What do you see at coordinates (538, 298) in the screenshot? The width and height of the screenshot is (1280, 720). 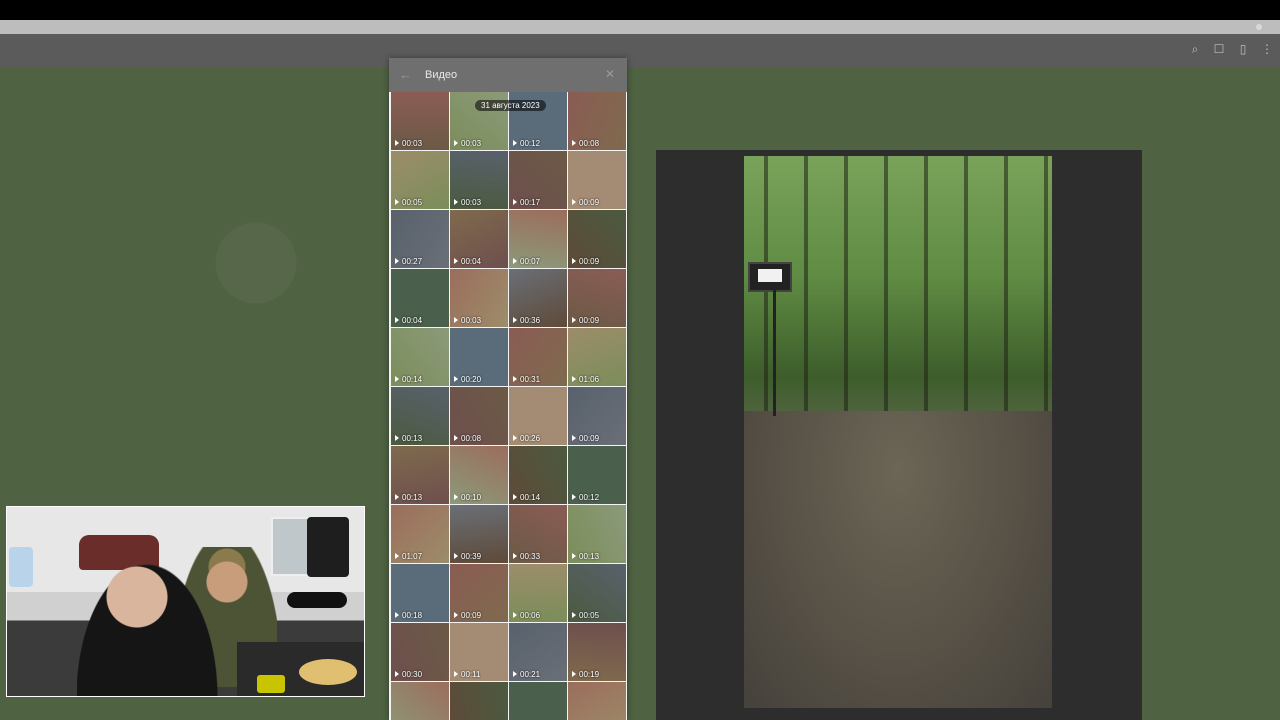 I see `video-thumbnail: 00:36` at bounding box center [538, 298].